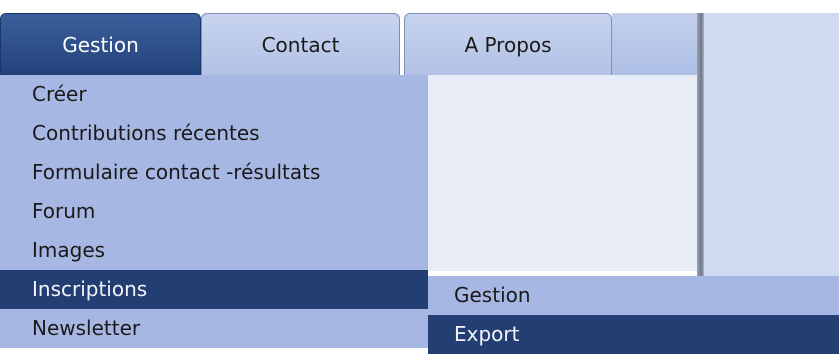 This screenshot has height=354, width=839. What do you see at coordinates (633, 334) in the screenshot?
I see `submenu-item-export: Export` at bounding box center [633, 334].